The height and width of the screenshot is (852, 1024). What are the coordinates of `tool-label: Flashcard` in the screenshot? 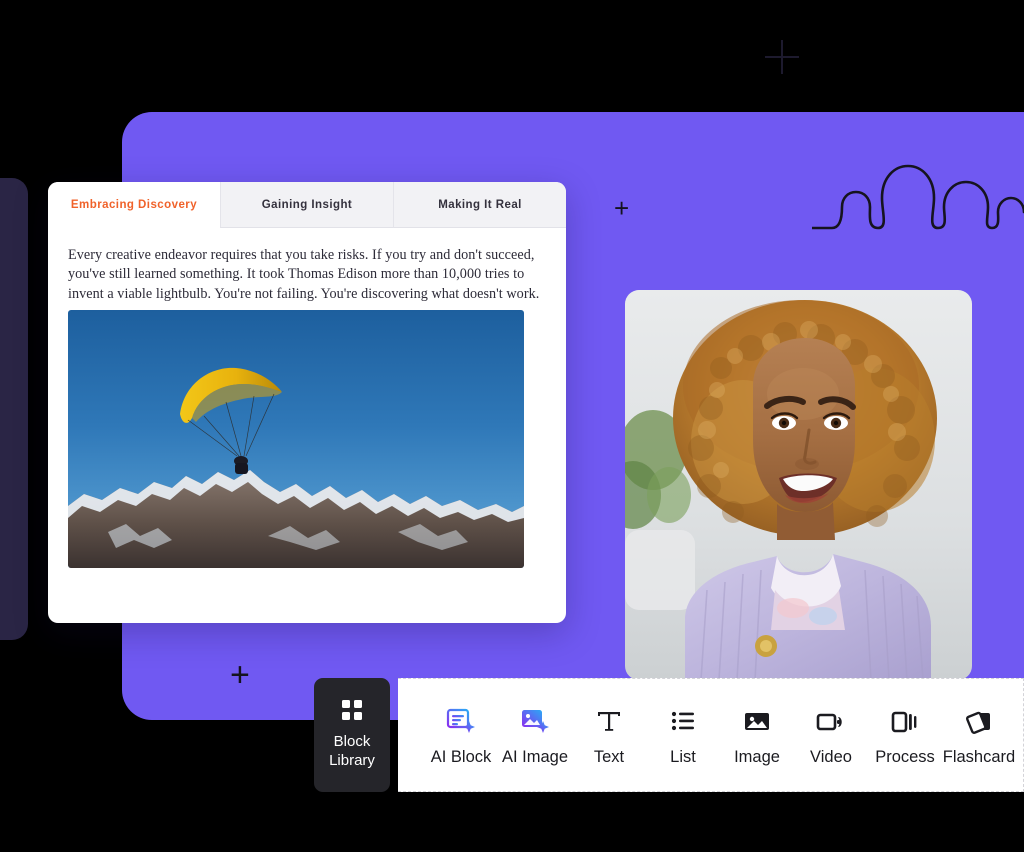 It's located at (979, 757).